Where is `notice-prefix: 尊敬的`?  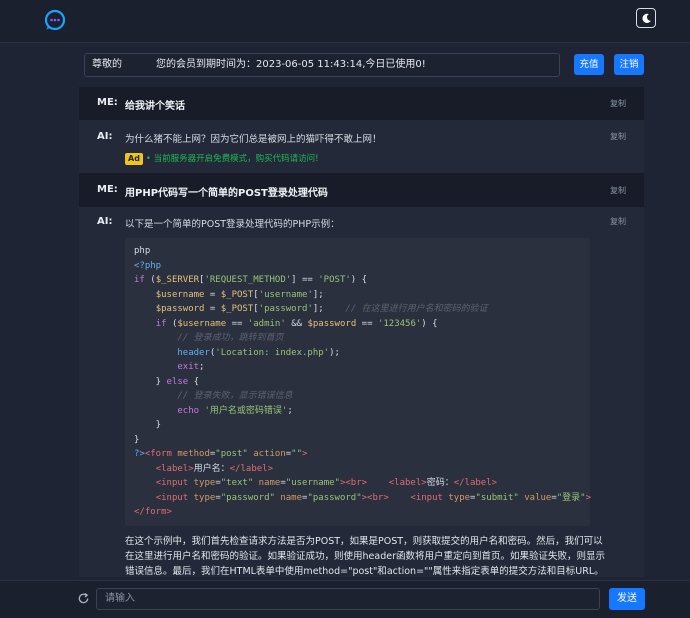
notice-prefix: 尊敬的 is located at coordinates (107, 64).